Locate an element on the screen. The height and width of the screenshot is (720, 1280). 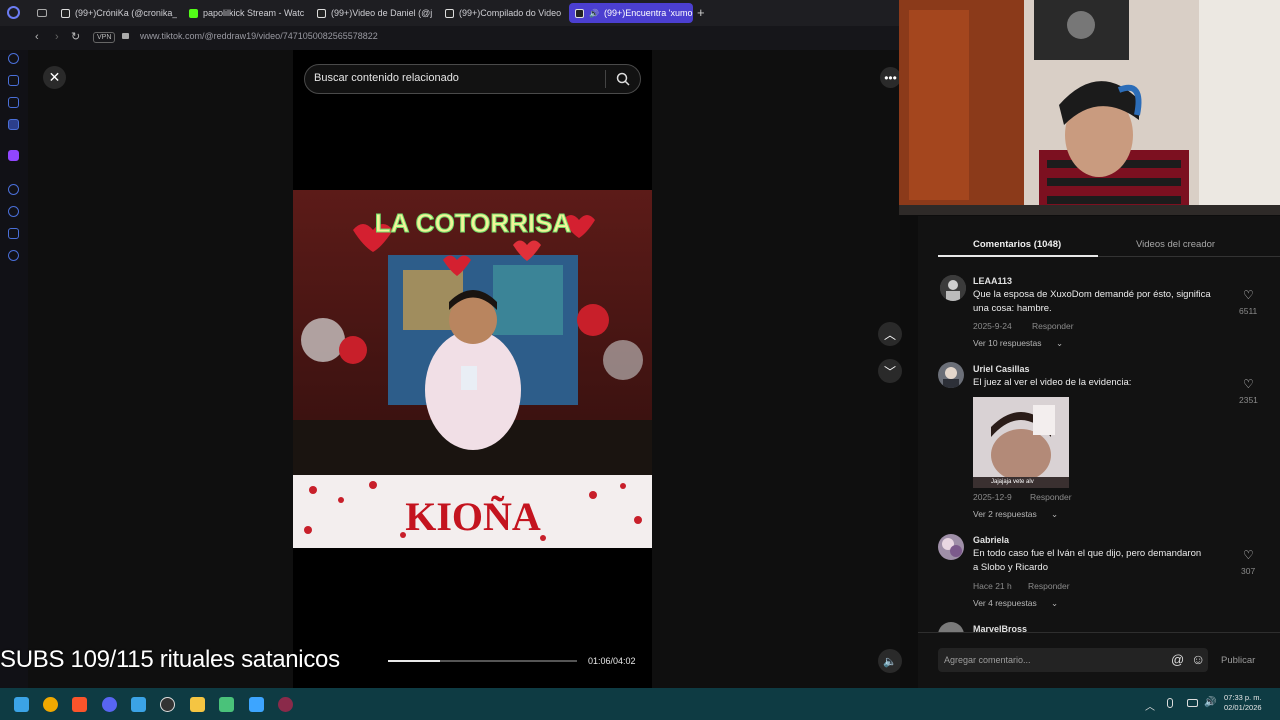
lock-icon is located at coordinates (125, 36).